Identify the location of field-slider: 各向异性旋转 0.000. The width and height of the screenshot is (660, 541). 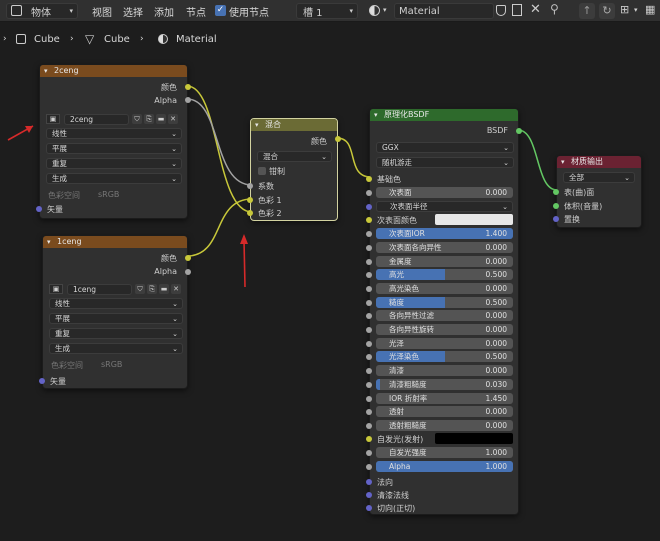
(444, 329).